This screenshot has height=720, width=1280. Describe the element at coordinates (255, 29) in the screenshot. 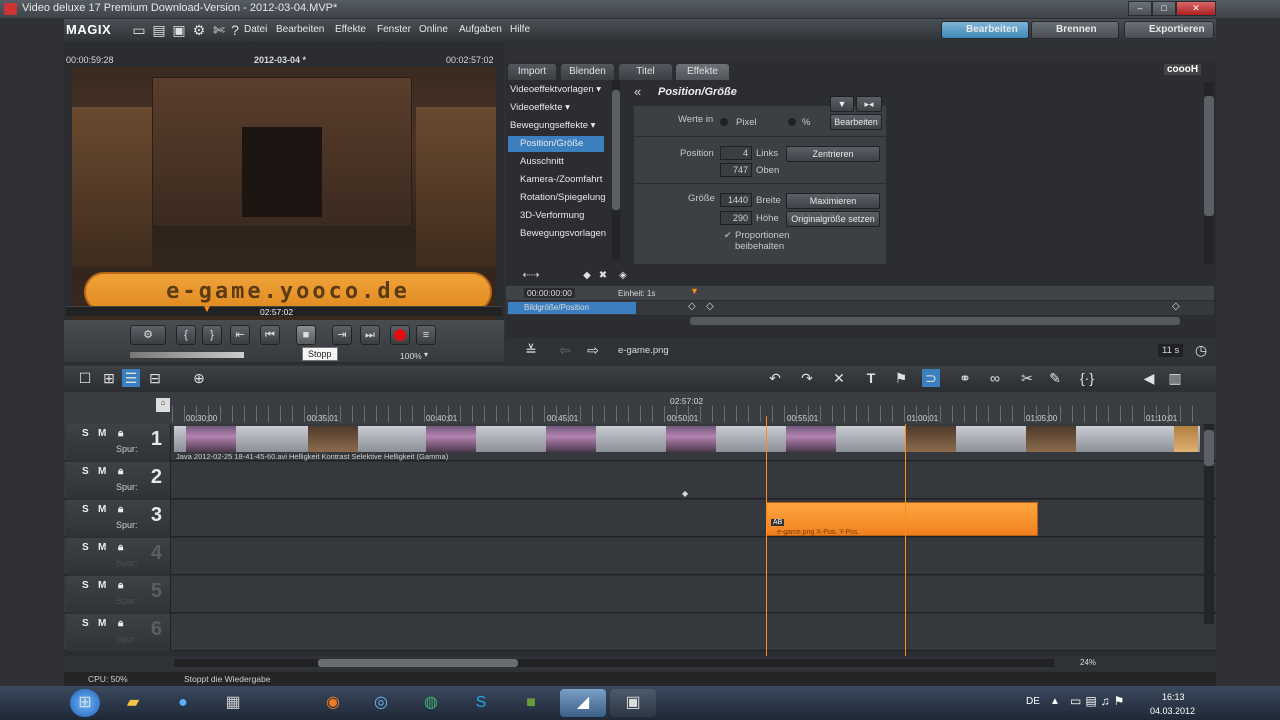

I see `menu-datei: Datei` at that location.